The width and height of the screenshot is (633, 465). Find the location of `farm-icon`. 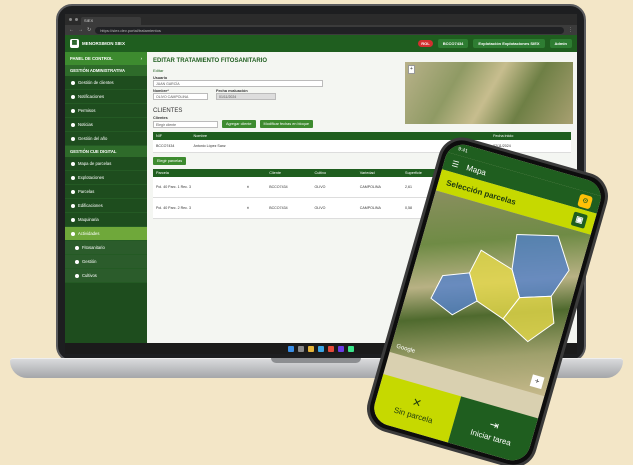

farm-icon is located at coordinates (73, 177).